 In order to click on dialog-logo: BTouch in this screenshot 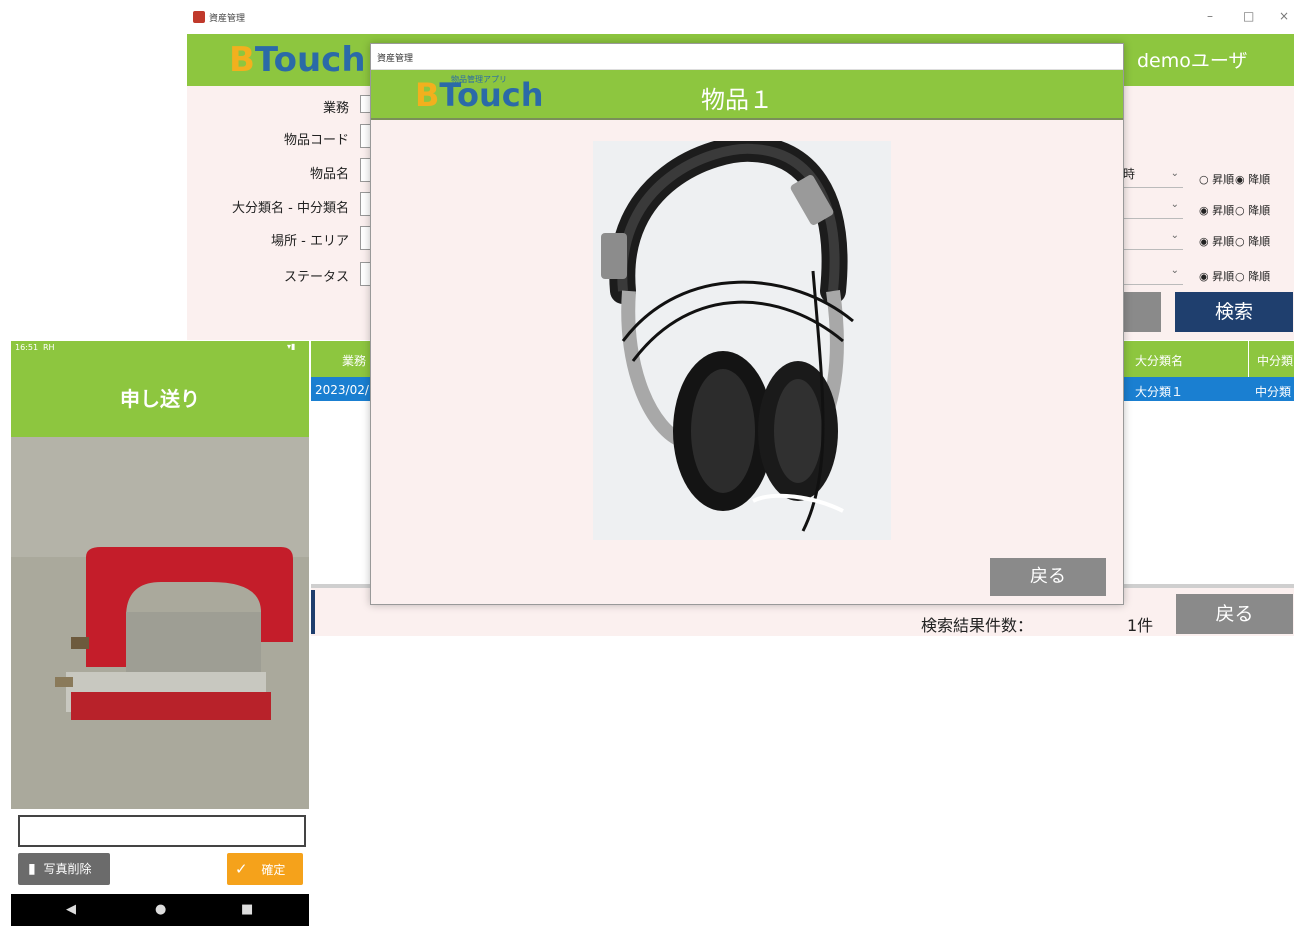, I will do `click(479, 95)`.